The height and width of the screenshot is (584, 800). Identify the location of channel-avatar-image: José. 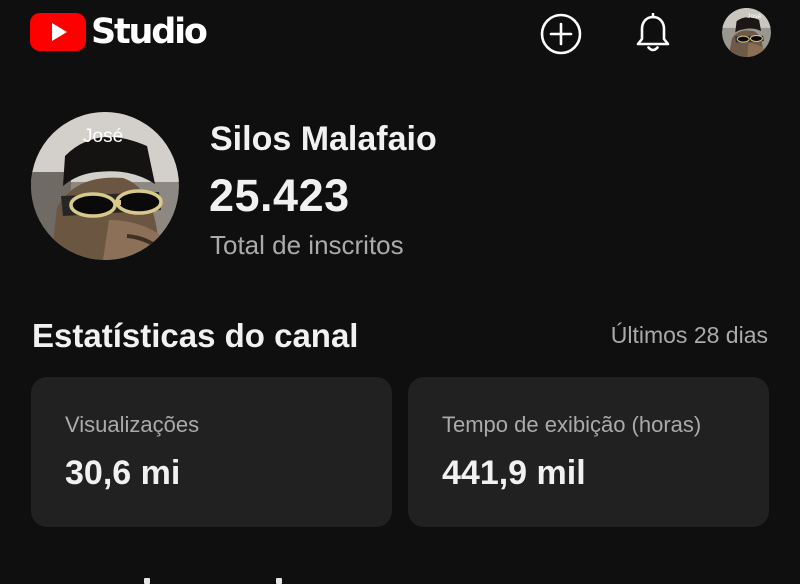
(105, 186).